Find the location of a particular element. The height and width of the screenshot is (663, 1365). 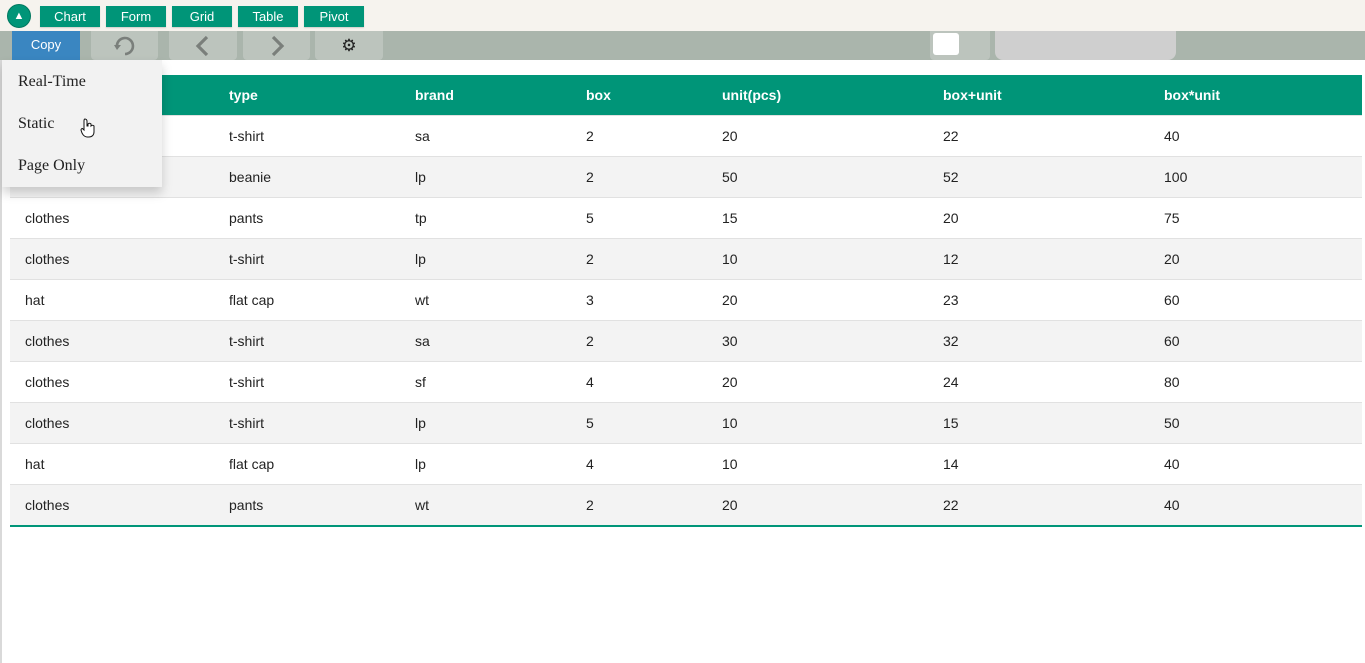

table-row: clothes pants wt 2 20 22 40 is located at coordinates (686, 505).